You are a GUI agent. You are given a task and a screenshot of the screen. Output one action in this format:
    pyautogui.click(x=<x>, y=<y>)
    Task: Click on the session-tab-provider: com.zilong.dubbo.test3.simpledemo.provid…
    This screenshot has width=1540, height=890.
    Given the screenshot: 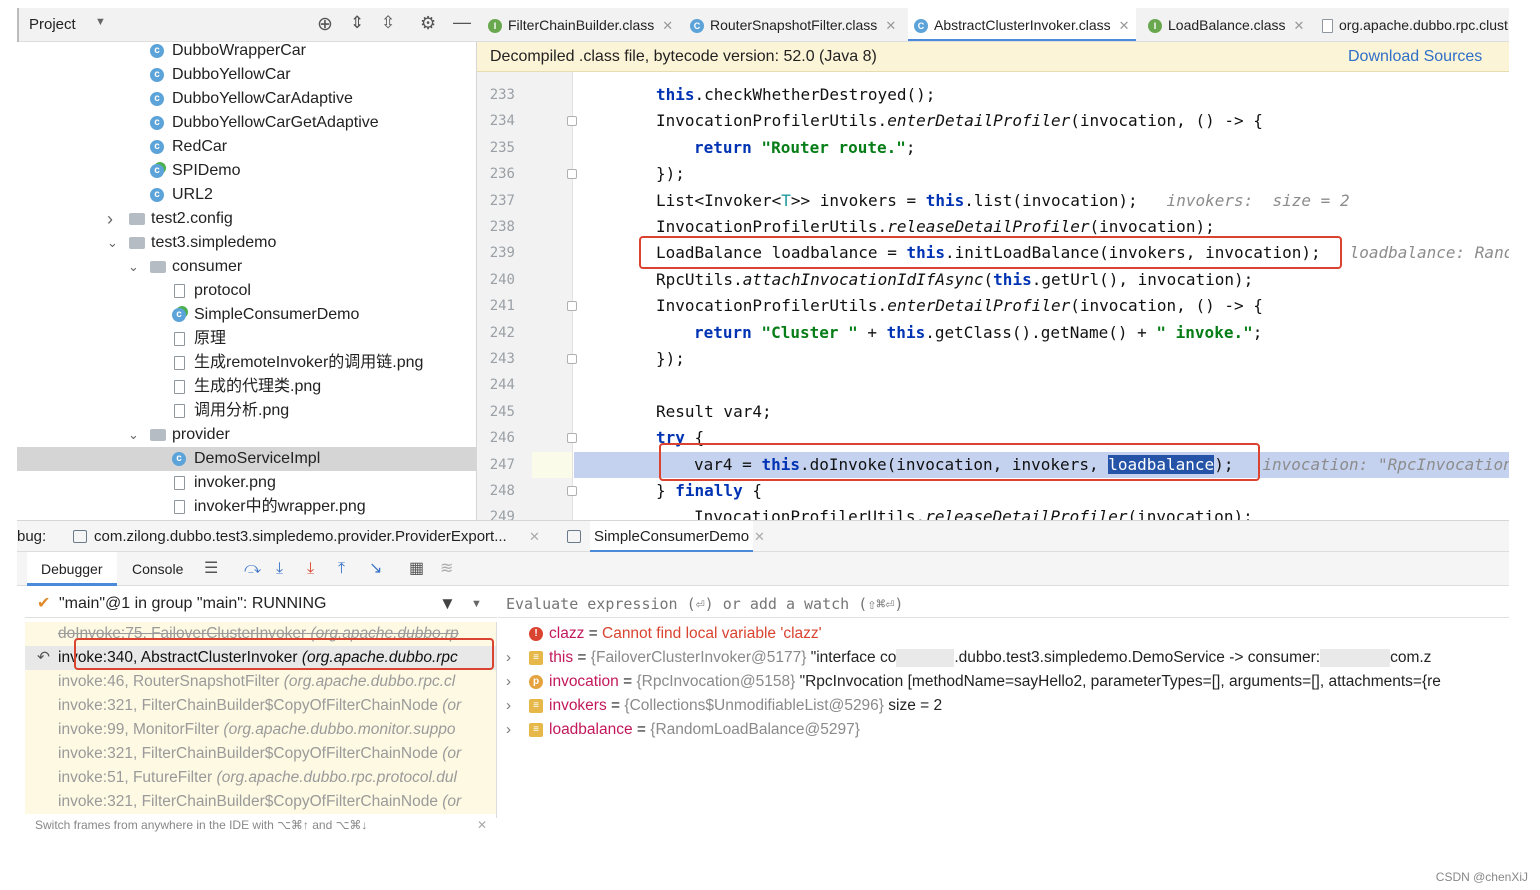 What is the action you would take?
    pyautogui.click(x=300, y=537)
    